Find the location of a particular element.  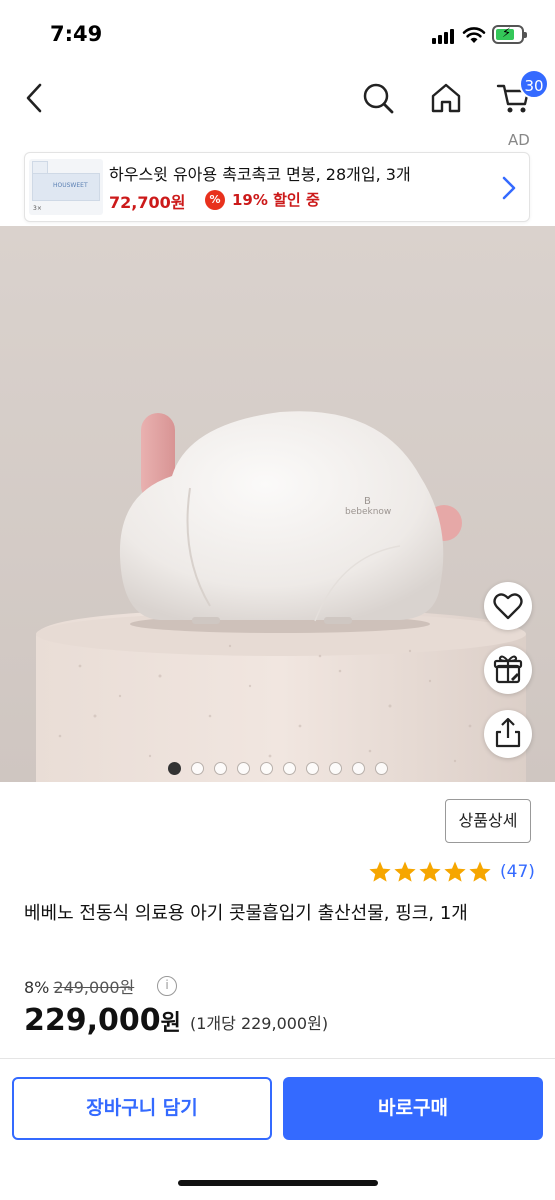

divider is located at coordinates (277, 1058).